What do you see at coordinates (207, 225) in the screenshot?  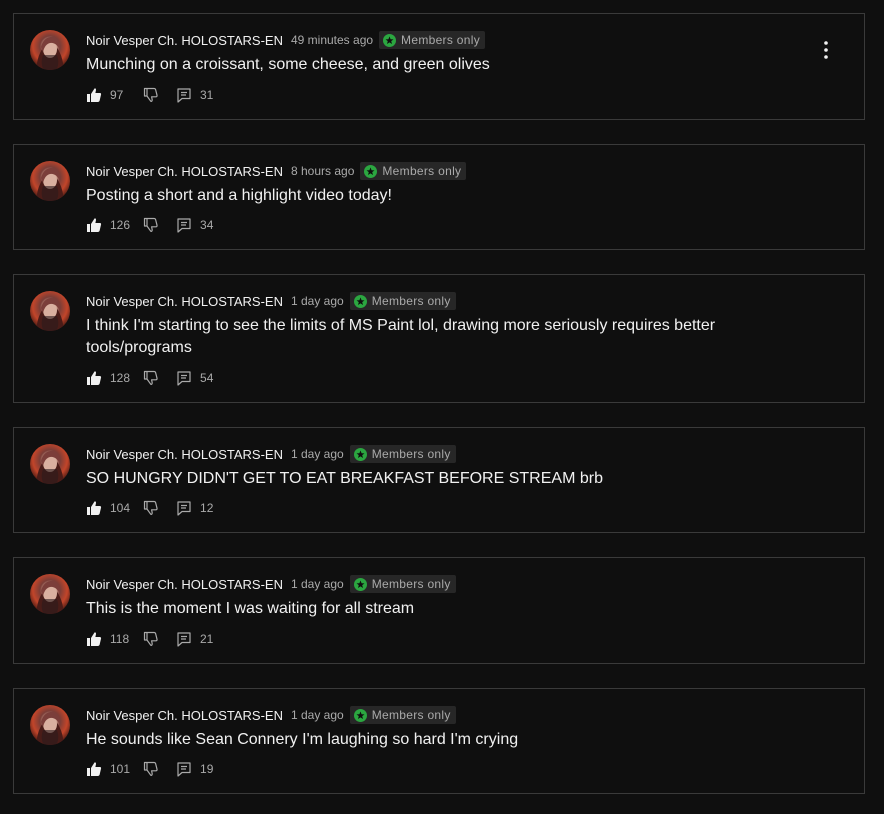 I see `comment-count: 34` at bounding box center [207, 225].